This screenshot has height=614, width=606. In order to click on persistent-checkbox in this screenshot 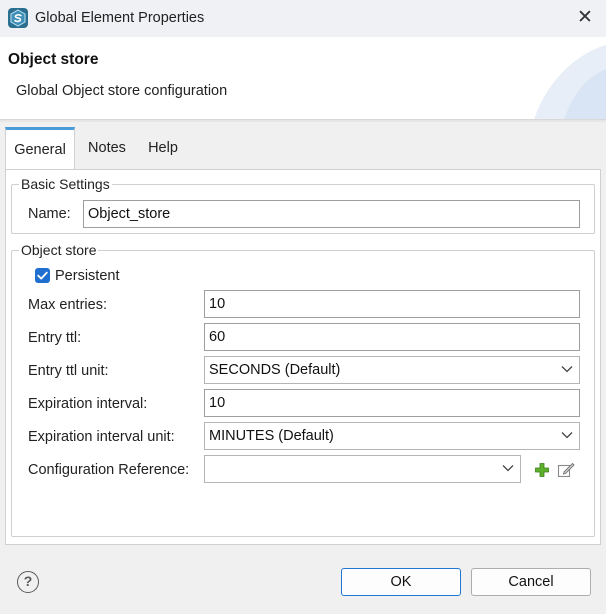, I will do `click(42, 275)`.